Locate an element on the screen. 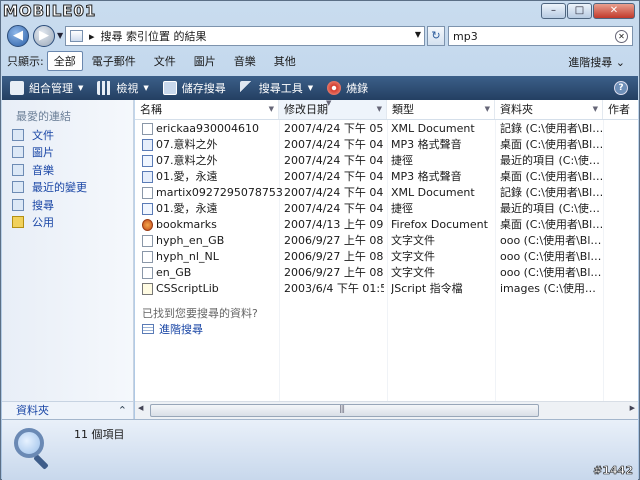  file-name-cell: hyph_nl_NL is located at coordinates (212, 257).